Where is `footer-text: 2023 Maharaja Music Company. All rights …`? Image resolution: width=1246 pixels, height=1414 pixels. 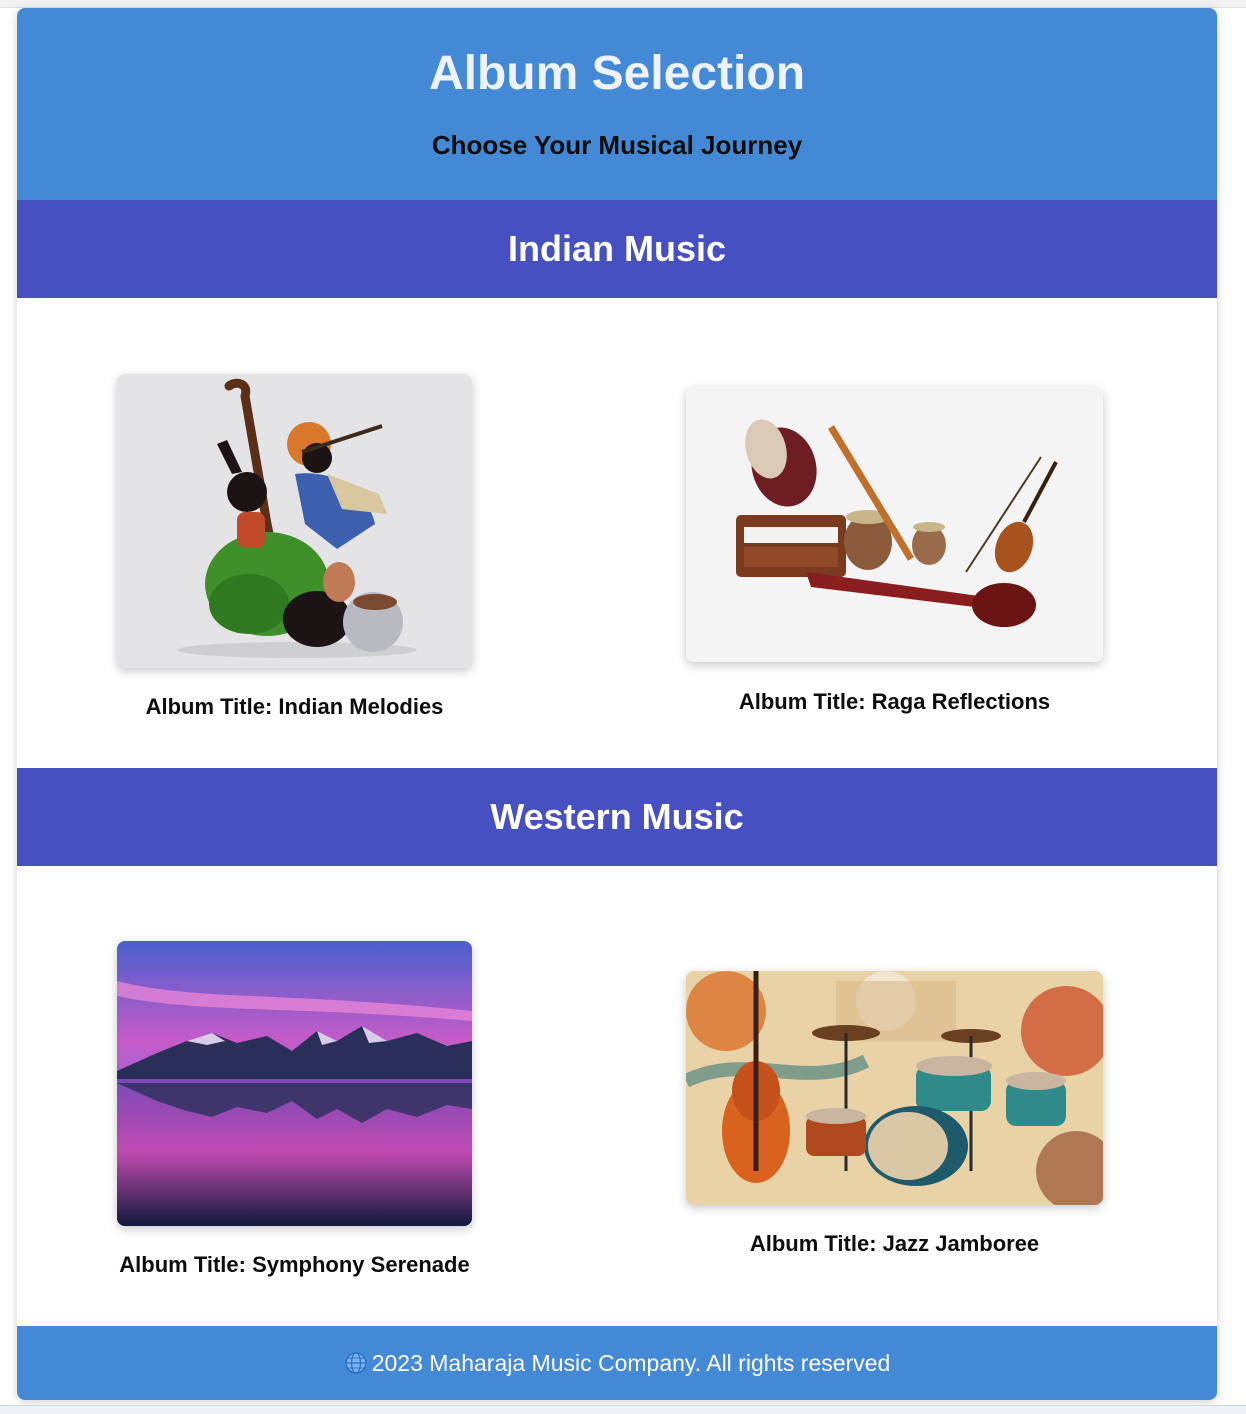
footer-text: 2023 Maharaja Music Company. All rights … is located at coordinates (631, 1363).